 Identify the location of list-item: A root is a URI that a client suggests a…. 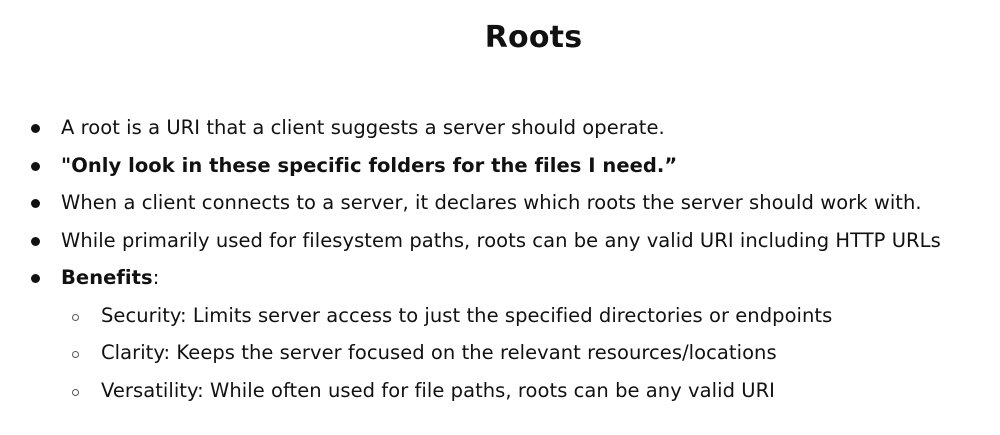
(500, 128).